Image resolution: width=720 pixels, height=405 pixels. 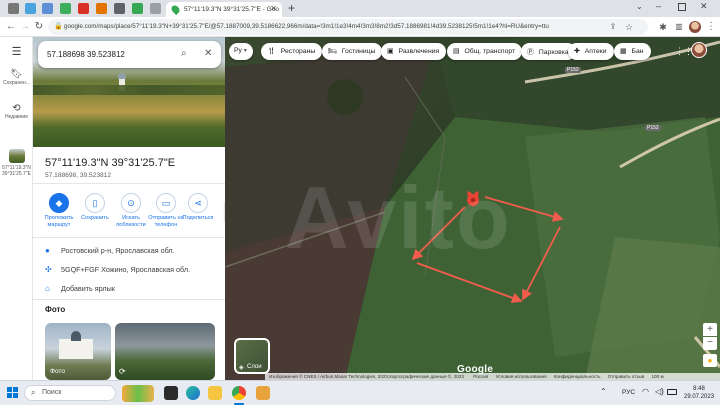 I want to click on maps-pin-icon, so click(x=175, y=9).